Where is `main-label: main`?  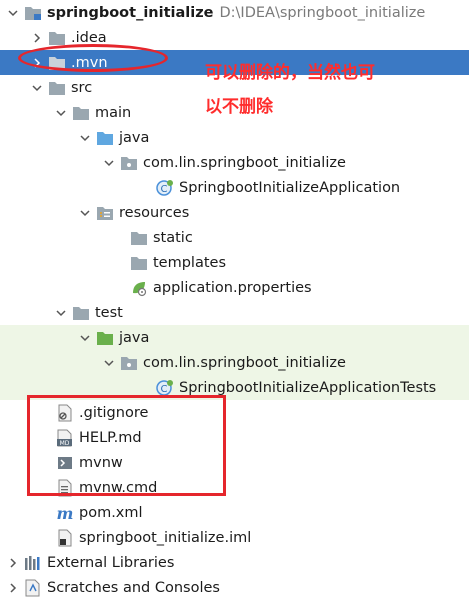 main-label: main is located at coordinates (113, 112).